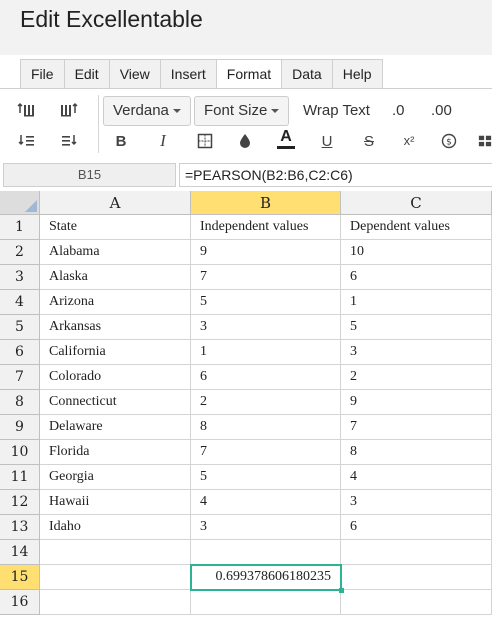 The image size is (492, 617). I want to click on currency-icon: $, so click(449, 141).